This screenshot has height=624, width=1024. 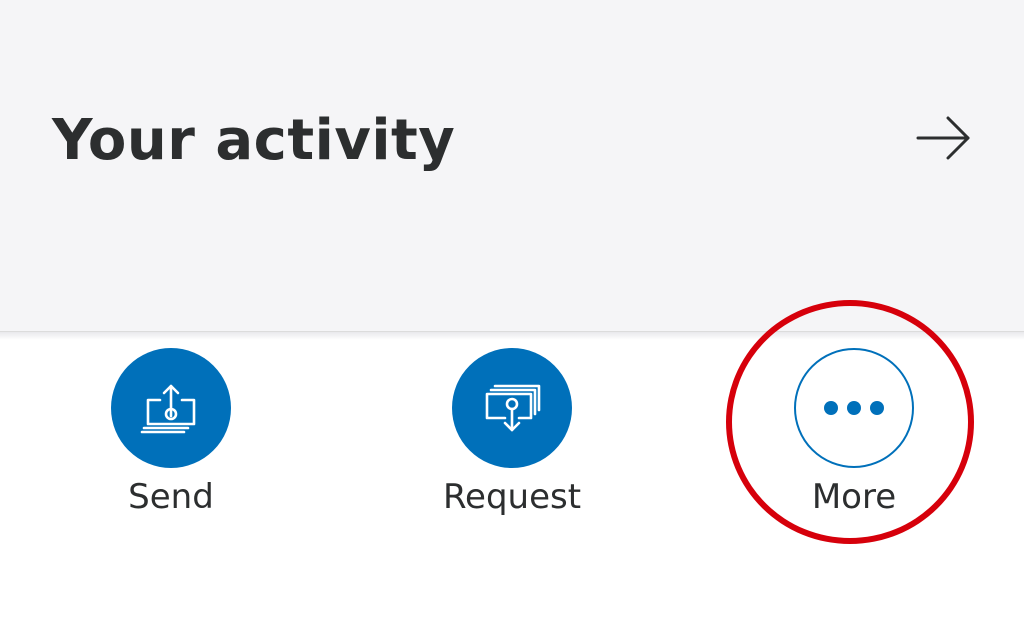 I want to click on more-dots-icon, so click(x=854, y=408).